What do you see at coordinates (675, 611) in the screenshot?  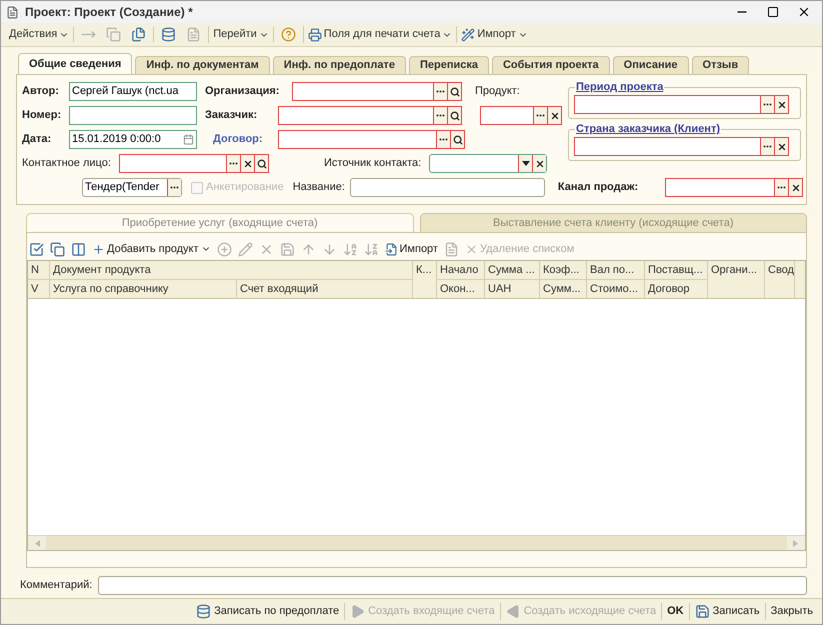 I see `footer-button: OK` at bounding box center [675, 611].